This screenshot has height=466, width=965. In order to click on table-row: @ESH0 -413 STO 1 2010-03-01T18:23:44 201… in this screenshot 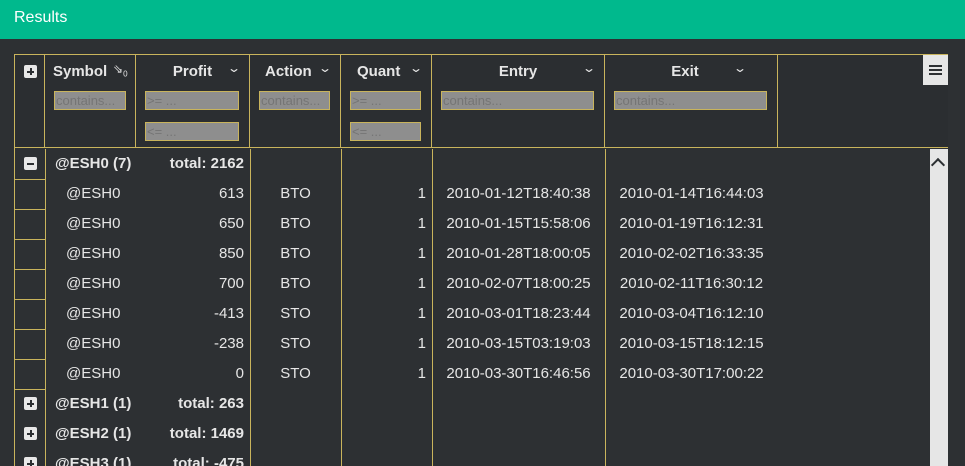, I will do `click(396, 314)`.